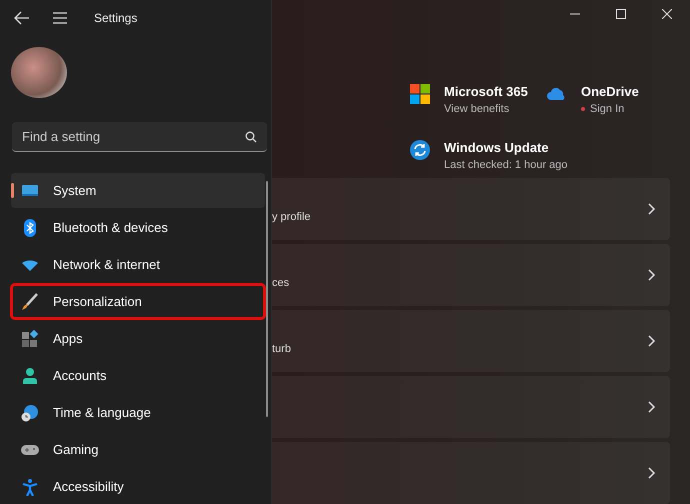 The height and width of the screenshot is (504, 690). What do you see at coordinates (420, 94) in the screenshot?
I see `four-squares-icon` at bounding box center [420, 94].